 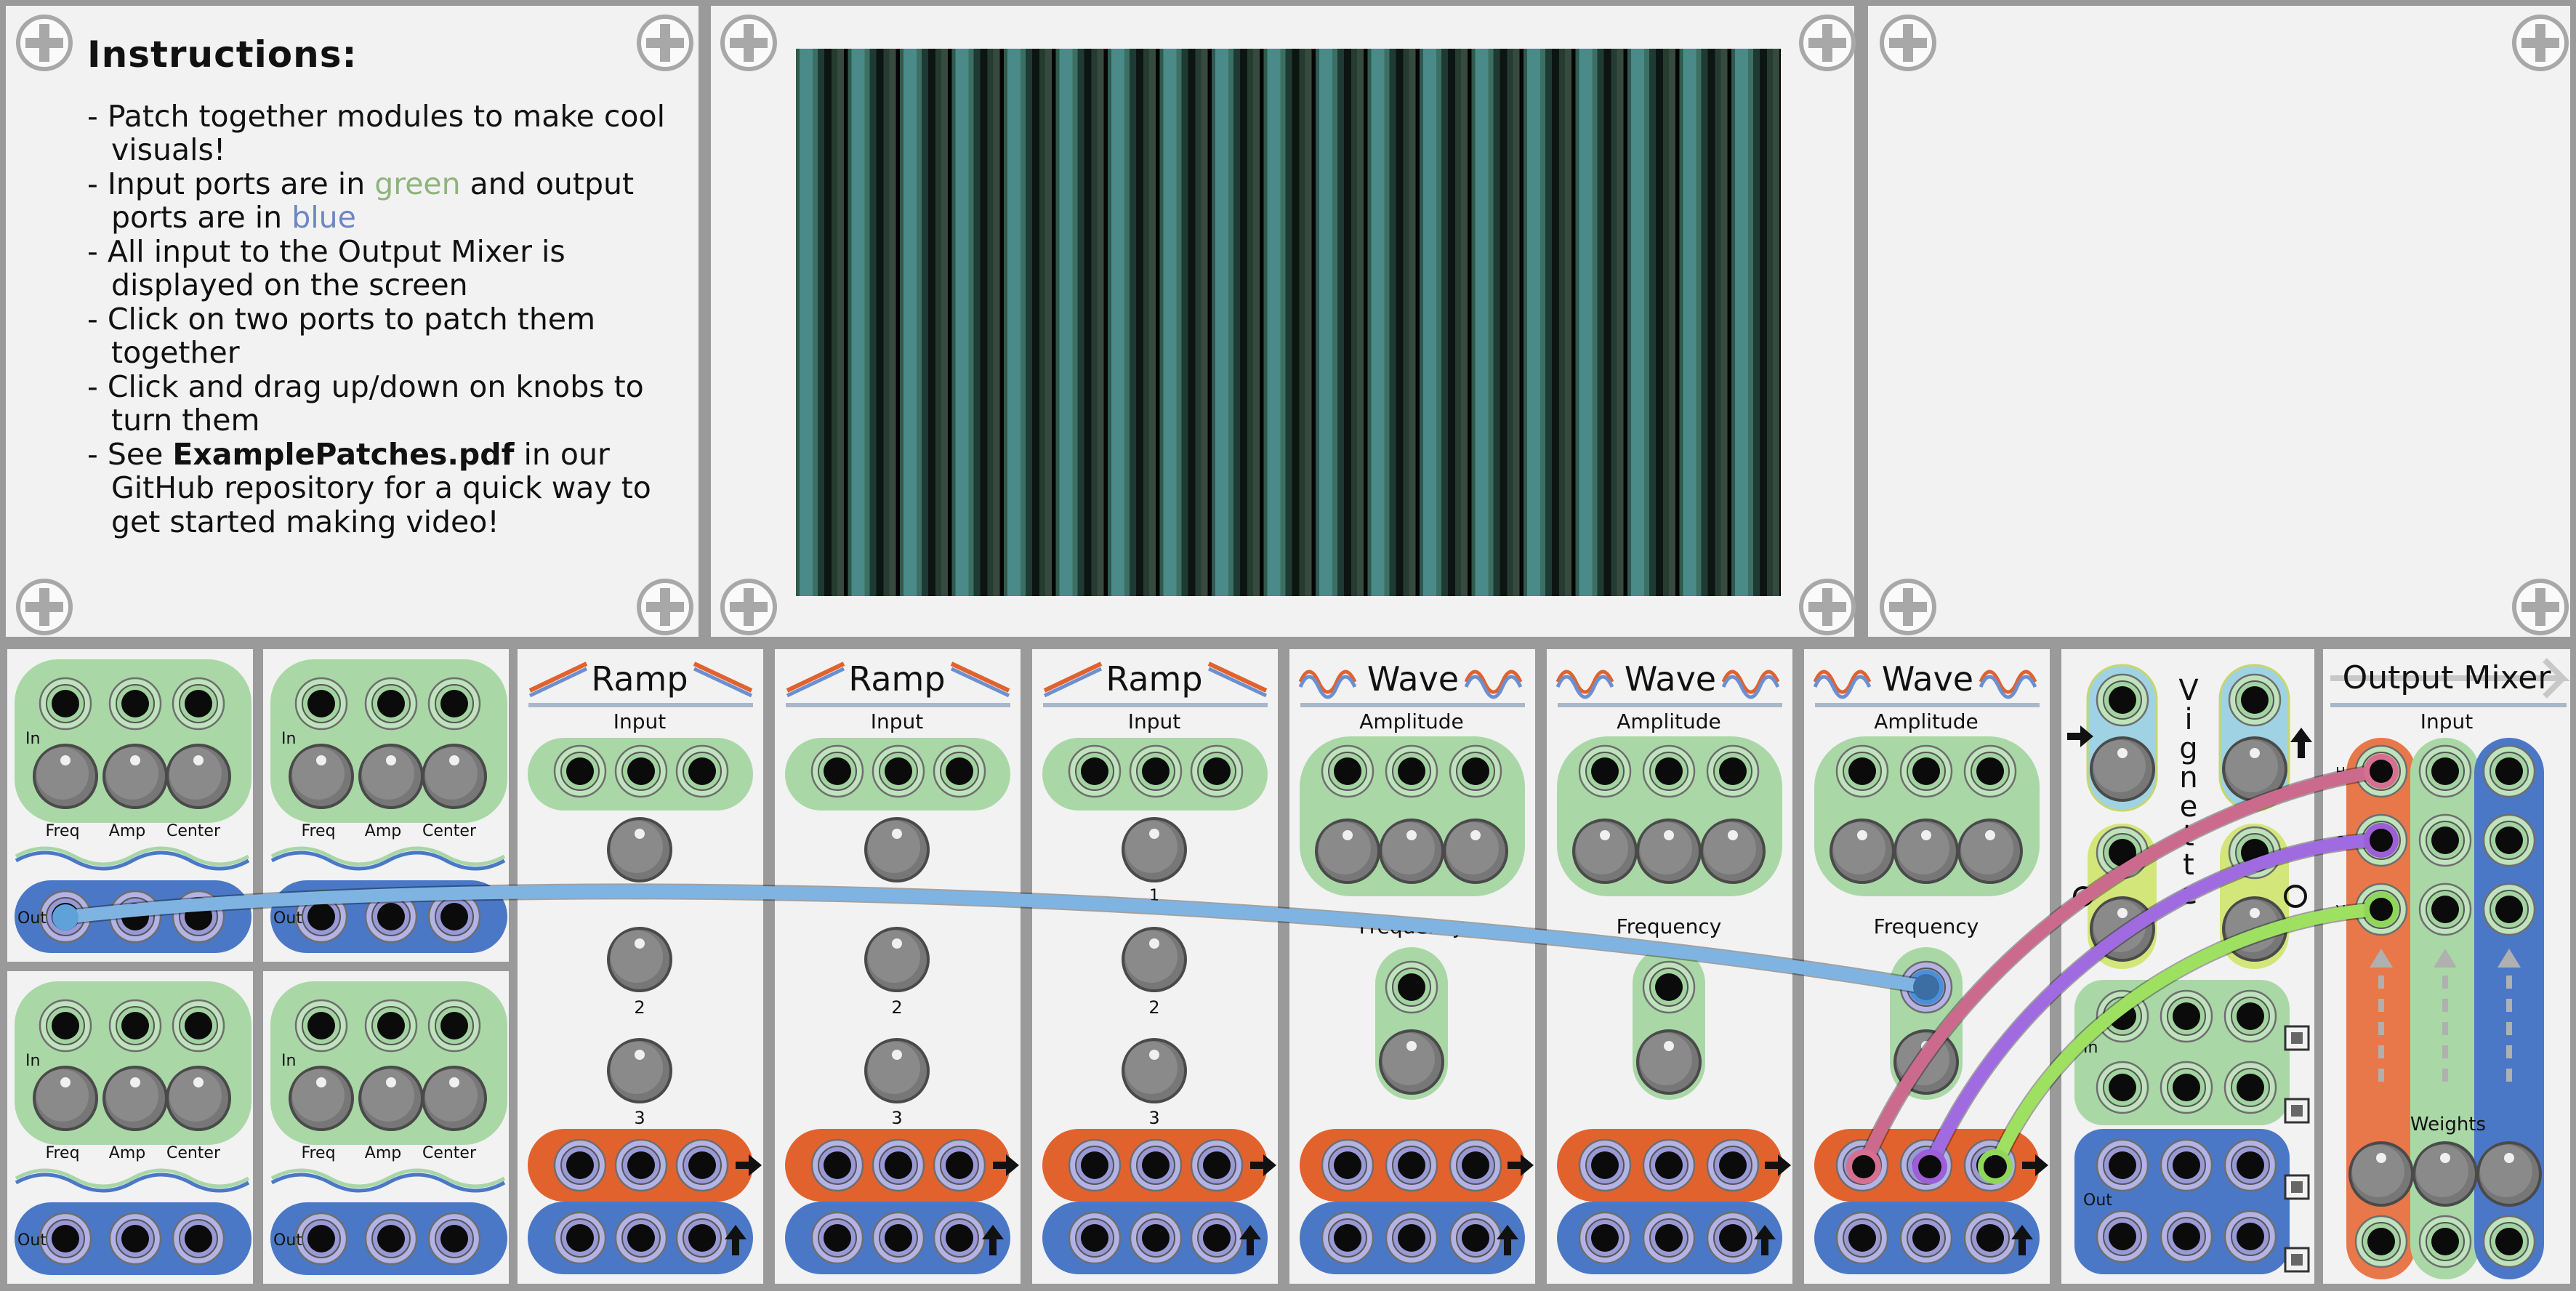 What do you see at coordinates (1411, 987) in the screenshot?
I see `frequency-jack` at bounding box center [1411, 987].